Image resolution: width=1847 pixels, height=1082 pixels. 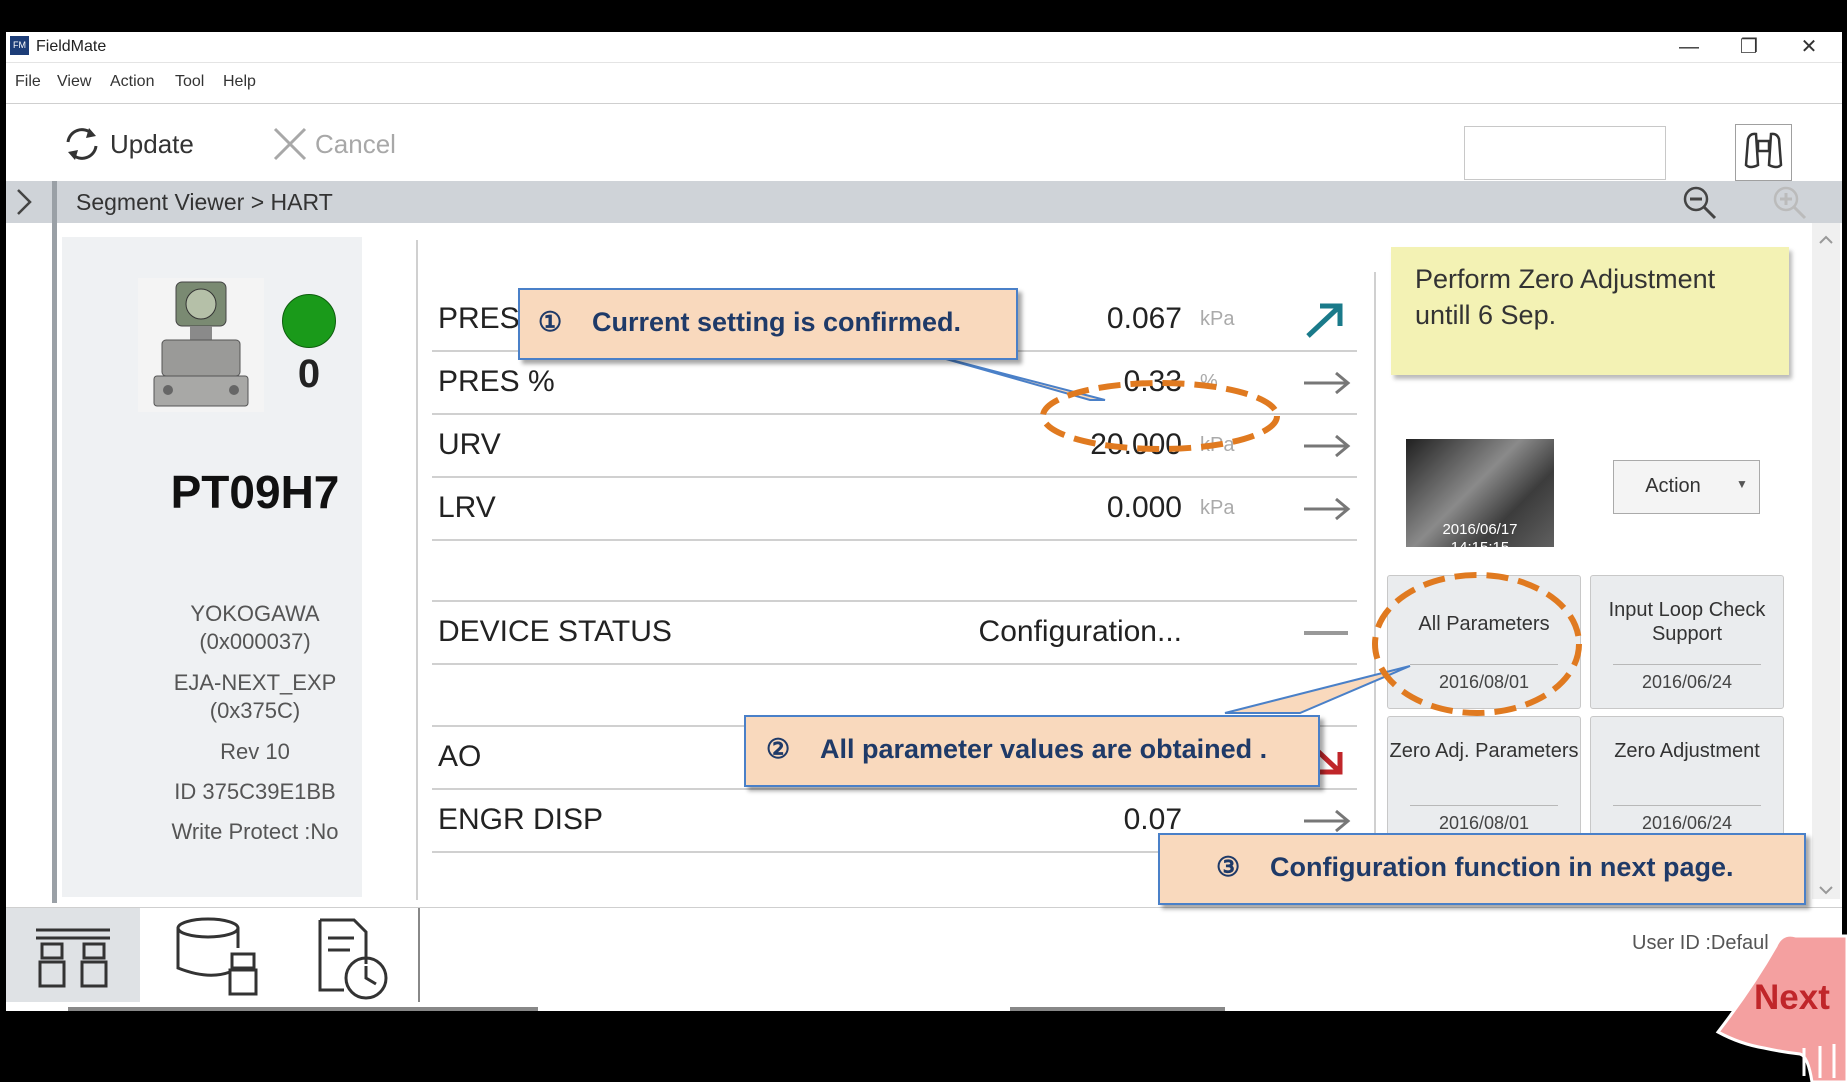 I want to click on param-value: 0.067, so click(x=1144, y=318).